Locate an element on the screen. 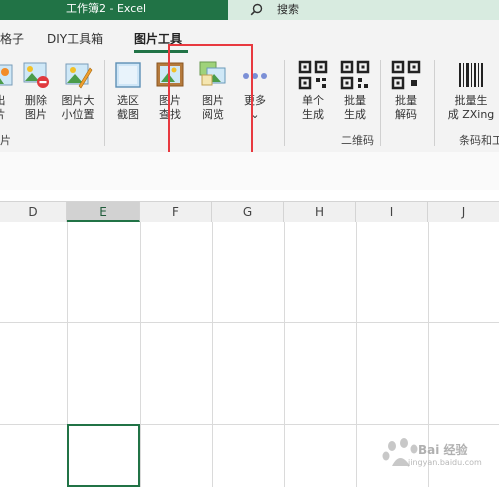  delete-picture-icon is located at coordinates (36, 75).